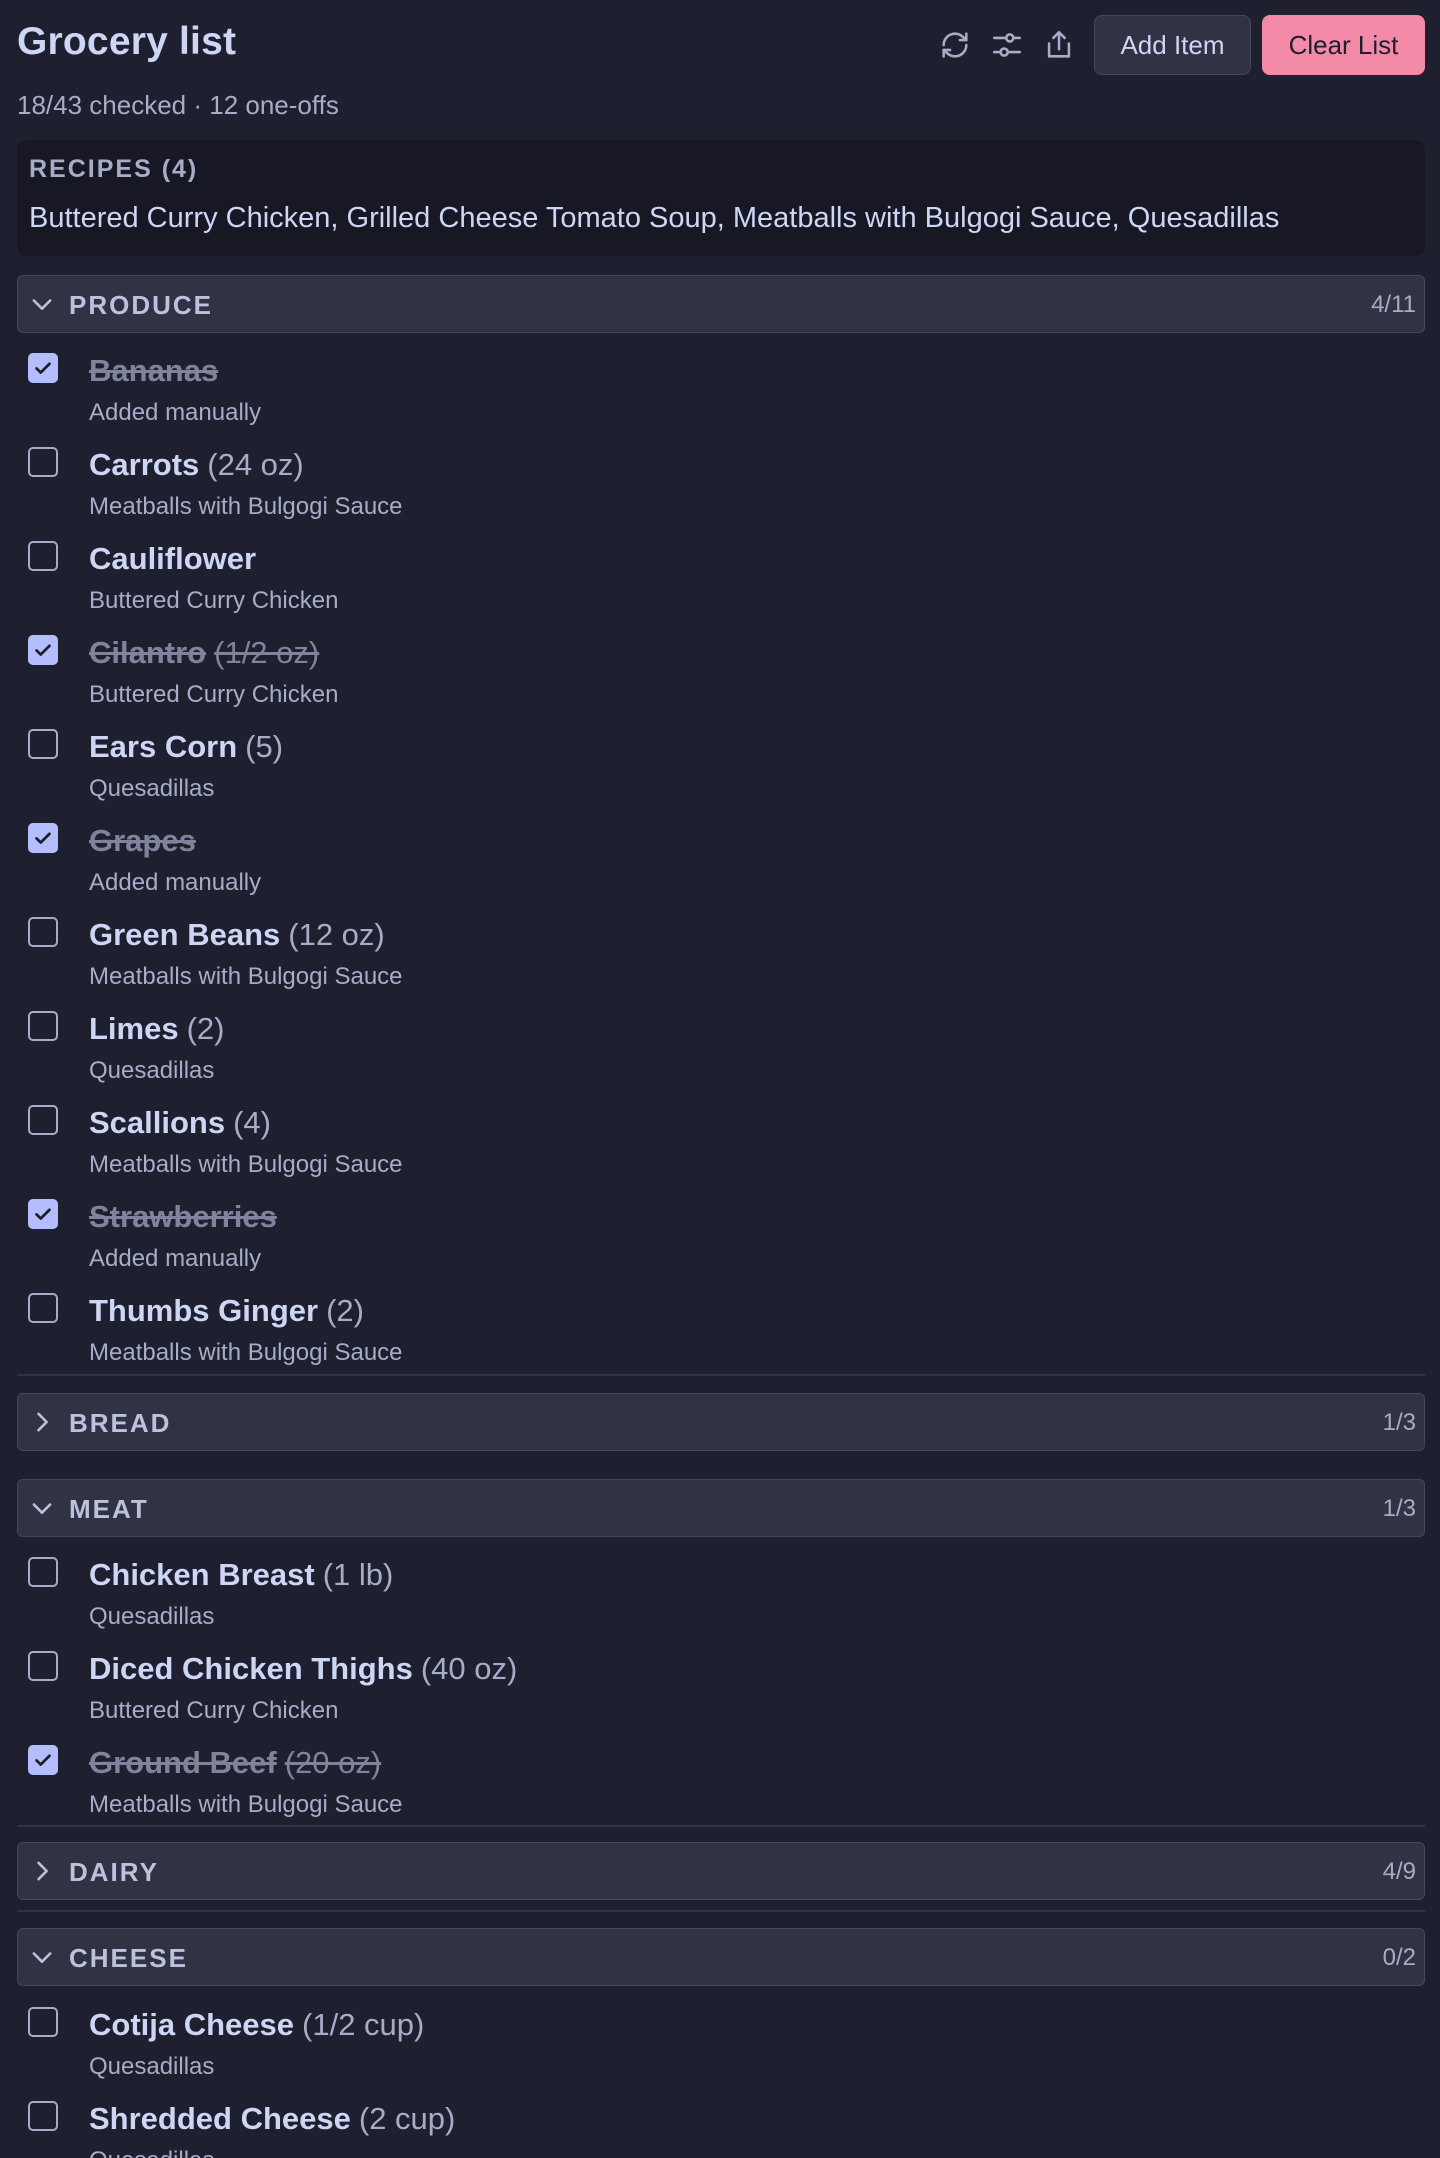  I want to click on item-name: Ears Corn (5), so click(186, 747).